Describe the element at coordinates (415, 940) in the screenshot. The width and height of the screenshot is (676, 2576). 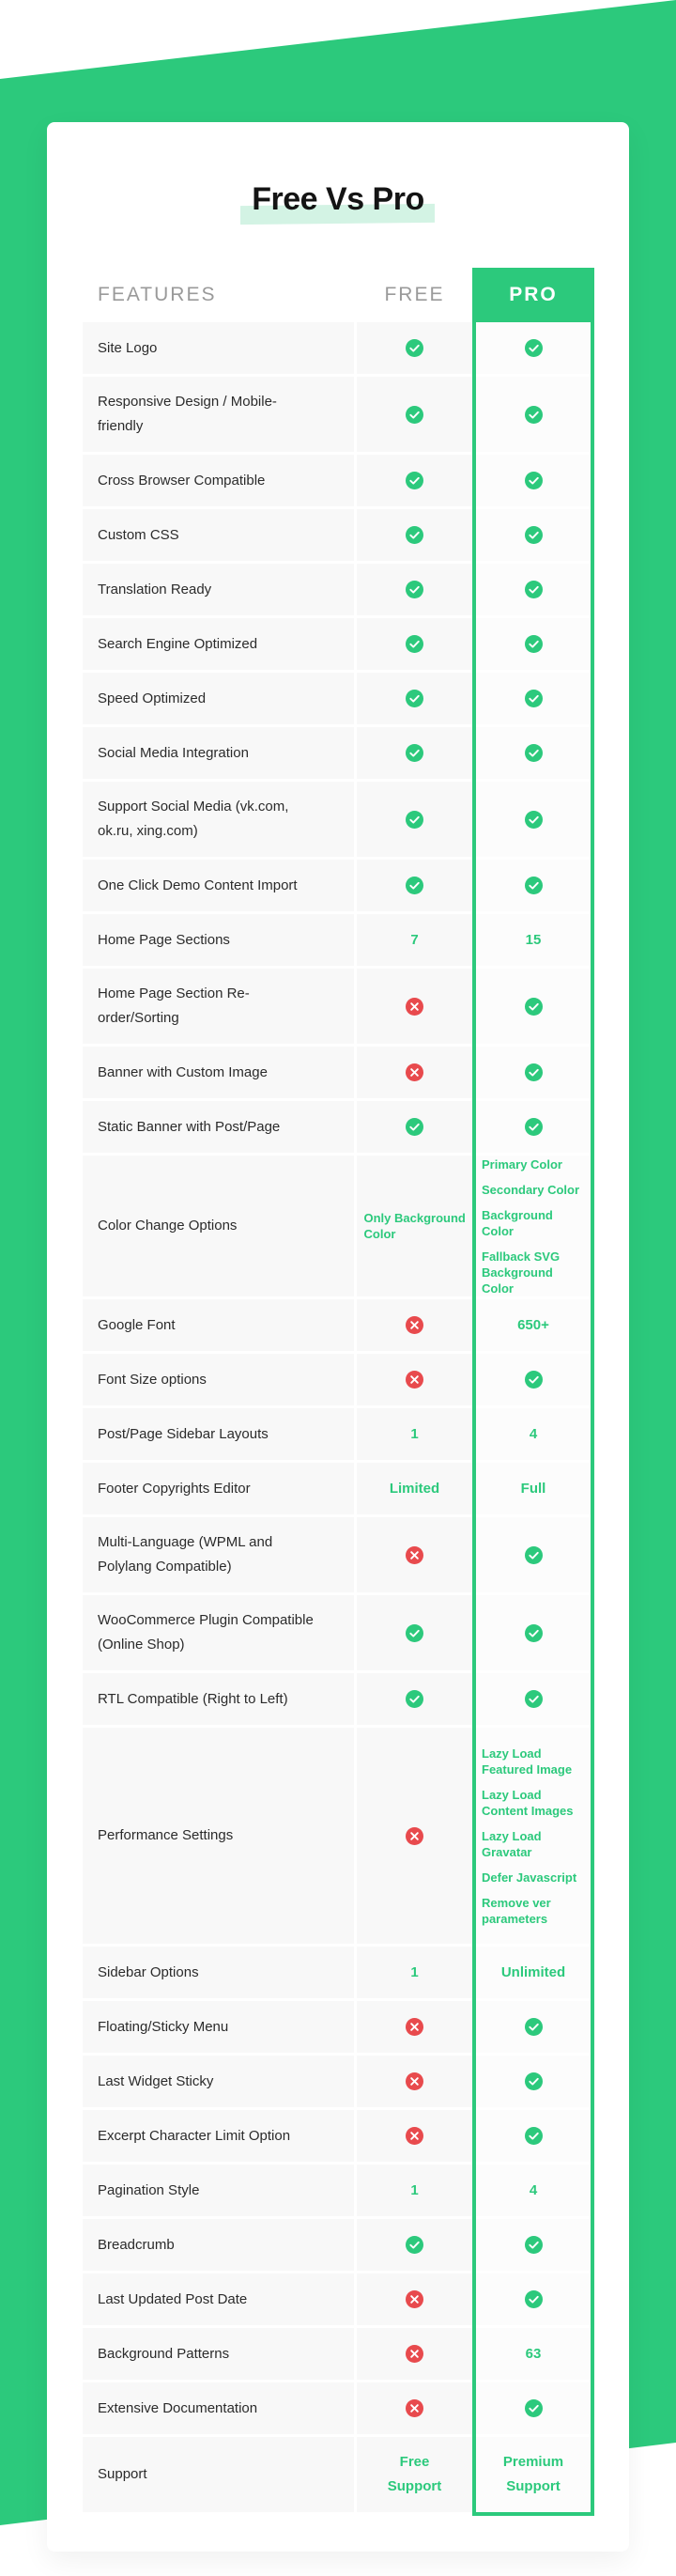
I see `free-value: 7` at that location.